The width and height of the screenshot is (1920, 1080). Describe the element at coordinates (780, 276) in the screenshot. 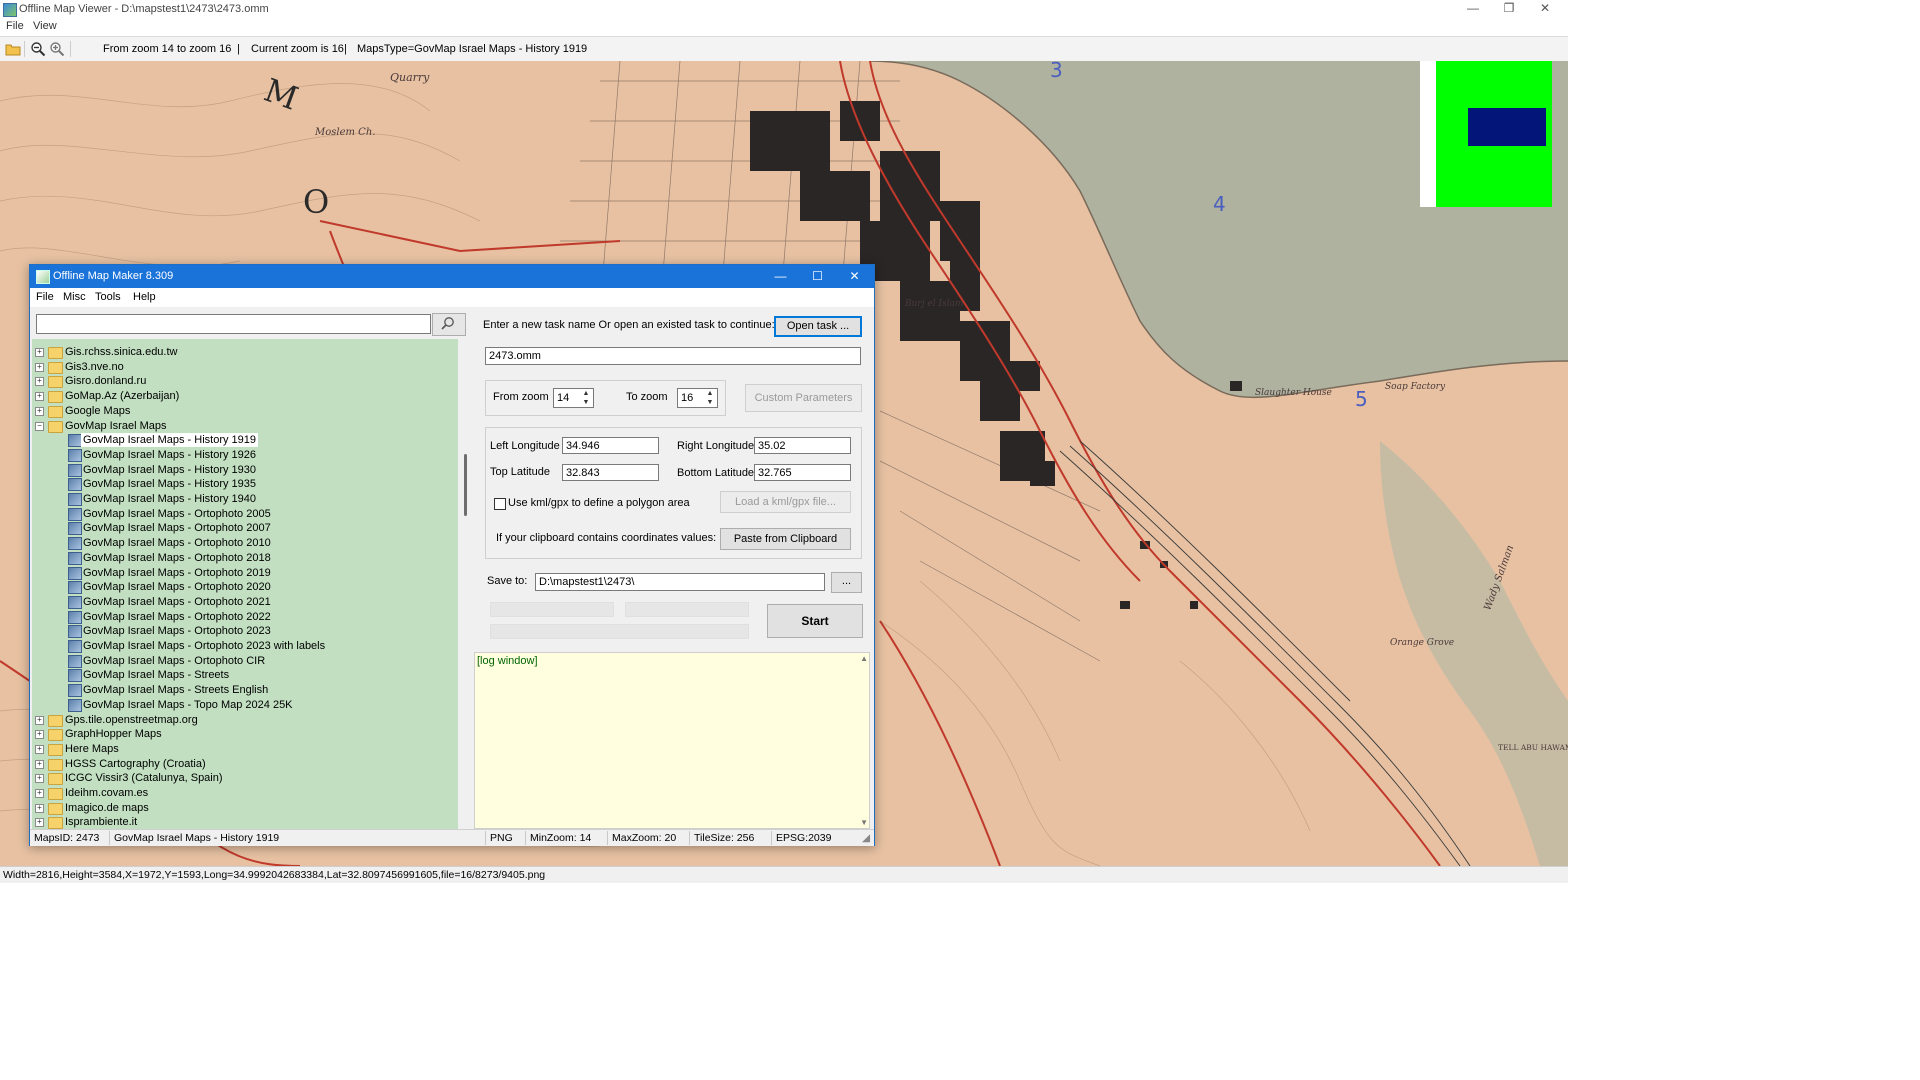

I see `dialog-minimize-button: —` at that location.